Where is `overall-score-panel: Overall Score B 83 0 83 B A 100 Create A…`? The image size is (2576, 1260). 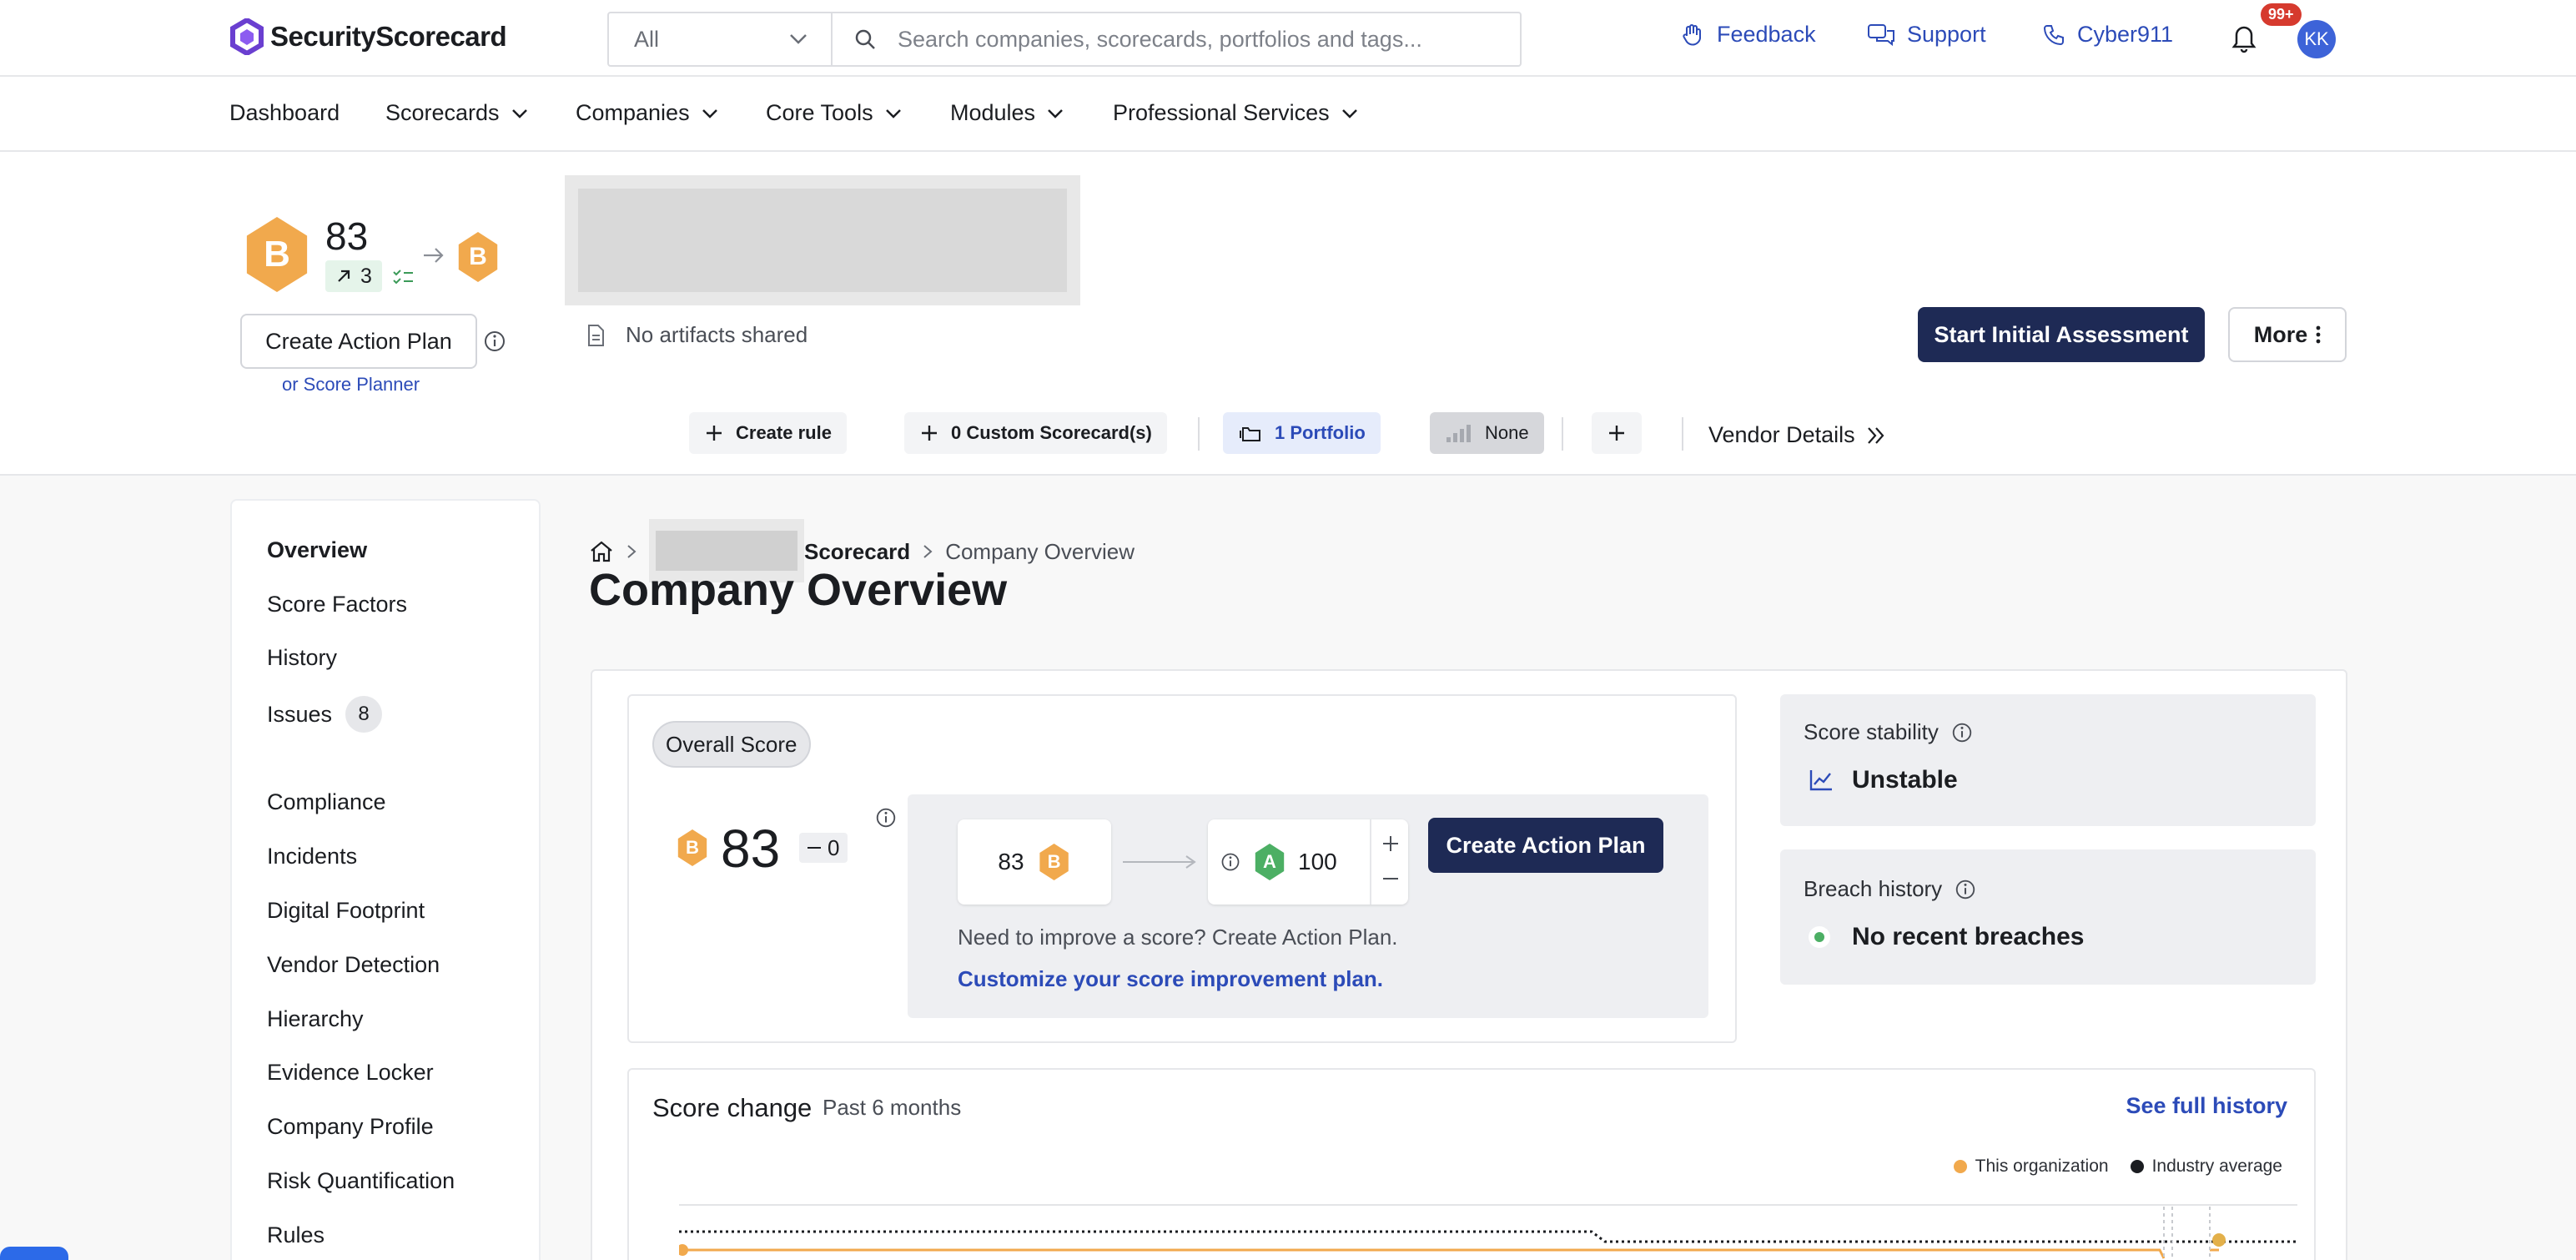 overall-score-panel: Overall Score B 83 0 83 B A 100 Create A… is located at coordinates (1182, 868).